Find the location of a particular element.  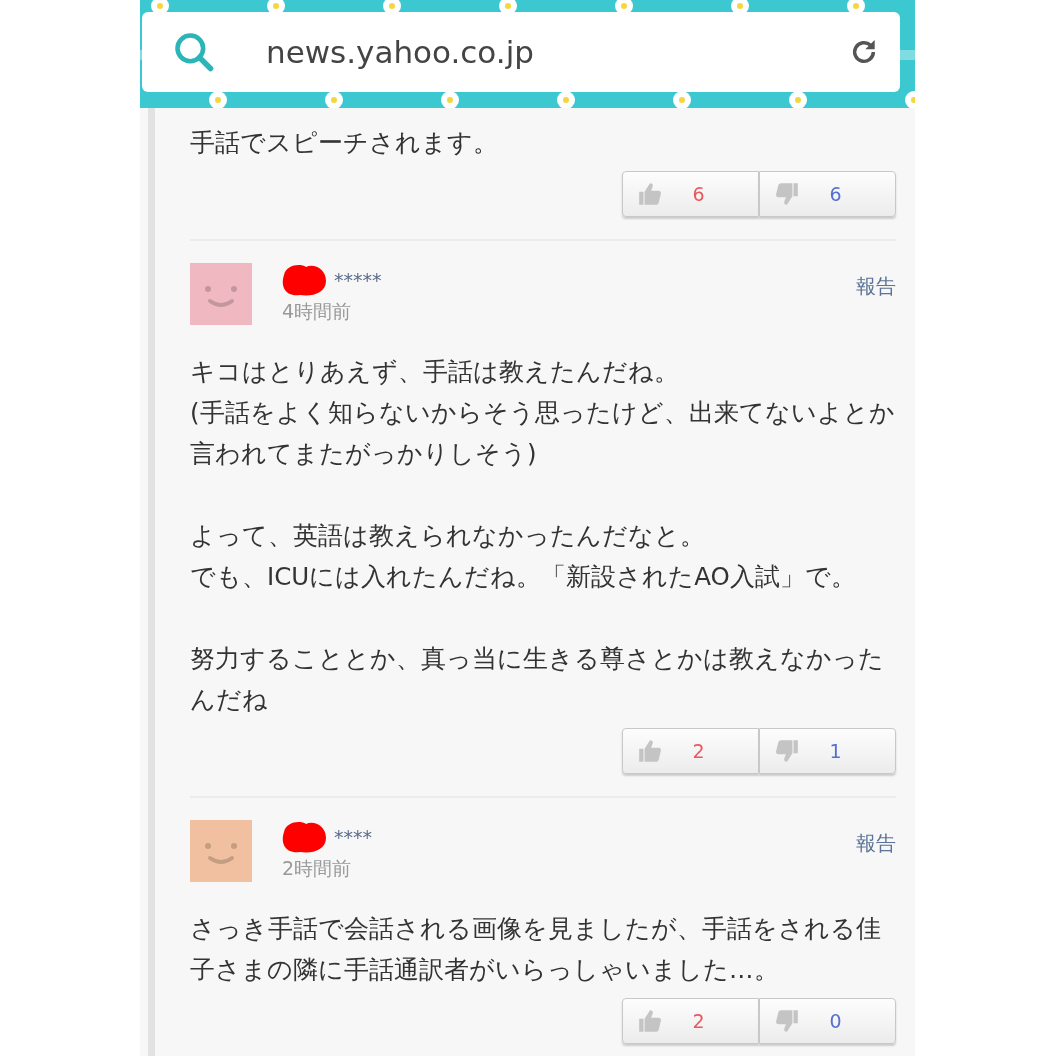

dislike-button: 6 is located at coordinates (827, 194).